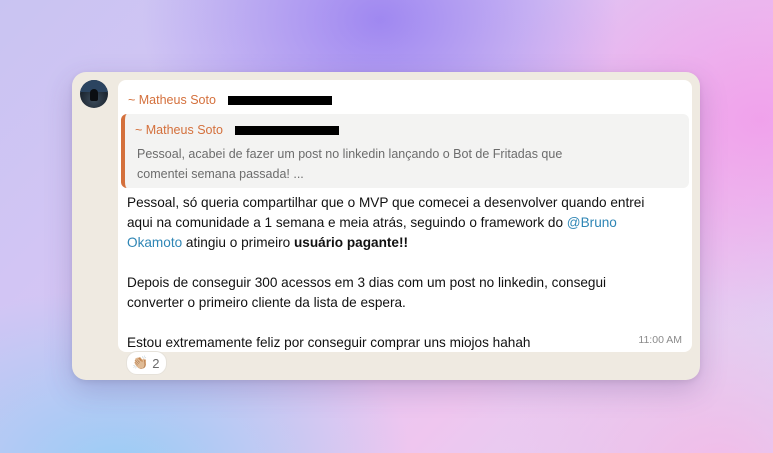 The image size is (773, 453). Describe the element at coordinates (592, 222) in the screenshot. I see `mention-link: @Bruno` at that location.